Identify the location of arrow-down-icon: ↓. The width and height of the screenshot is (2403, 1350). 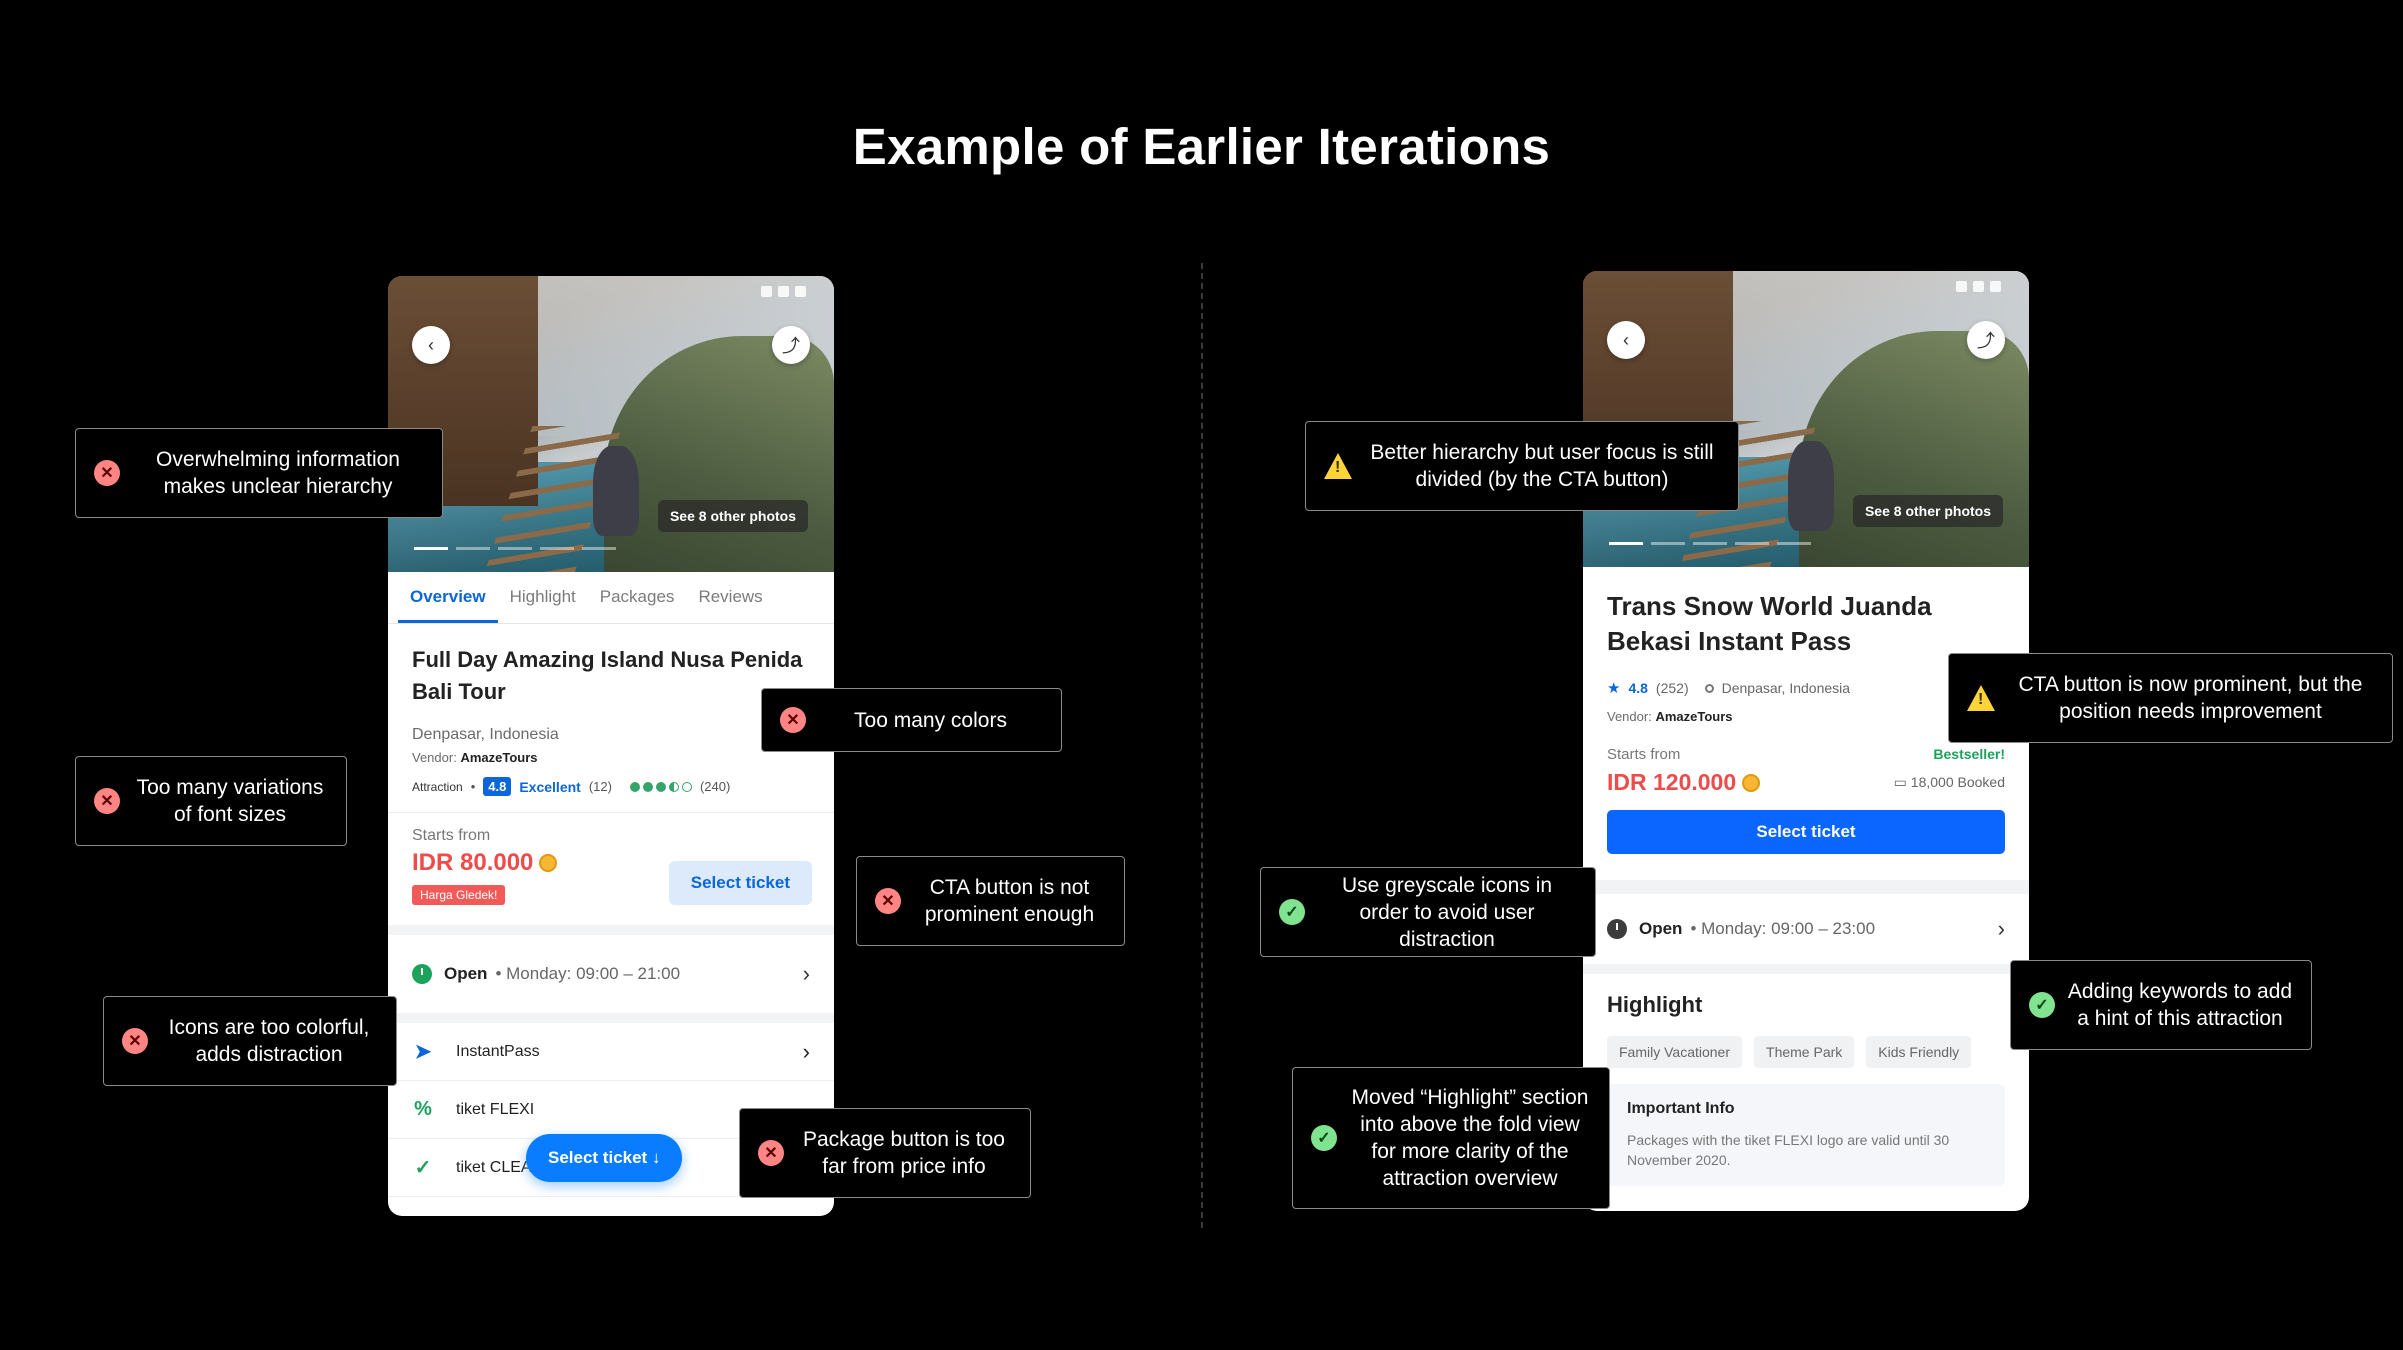
(656, 1157).